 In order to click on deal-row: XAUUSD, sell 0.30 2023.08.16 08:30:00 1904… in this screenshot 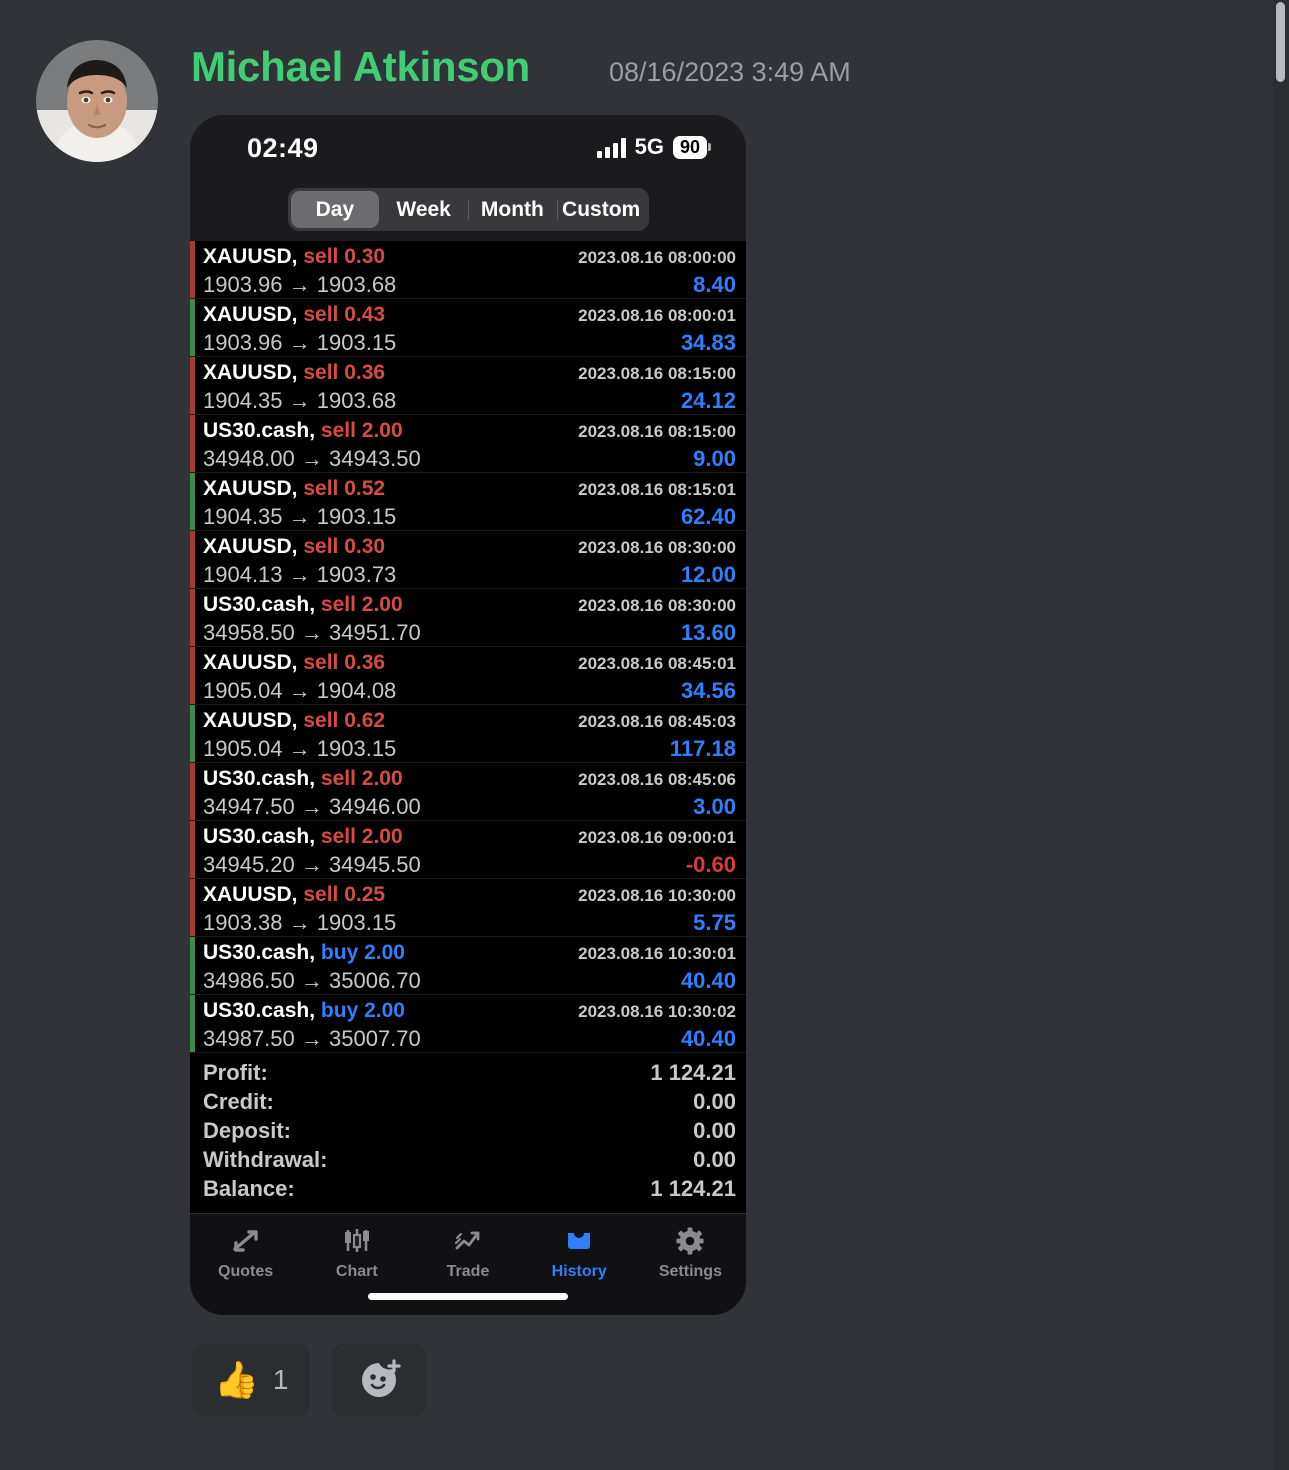, I will do `click(468, 560)`.